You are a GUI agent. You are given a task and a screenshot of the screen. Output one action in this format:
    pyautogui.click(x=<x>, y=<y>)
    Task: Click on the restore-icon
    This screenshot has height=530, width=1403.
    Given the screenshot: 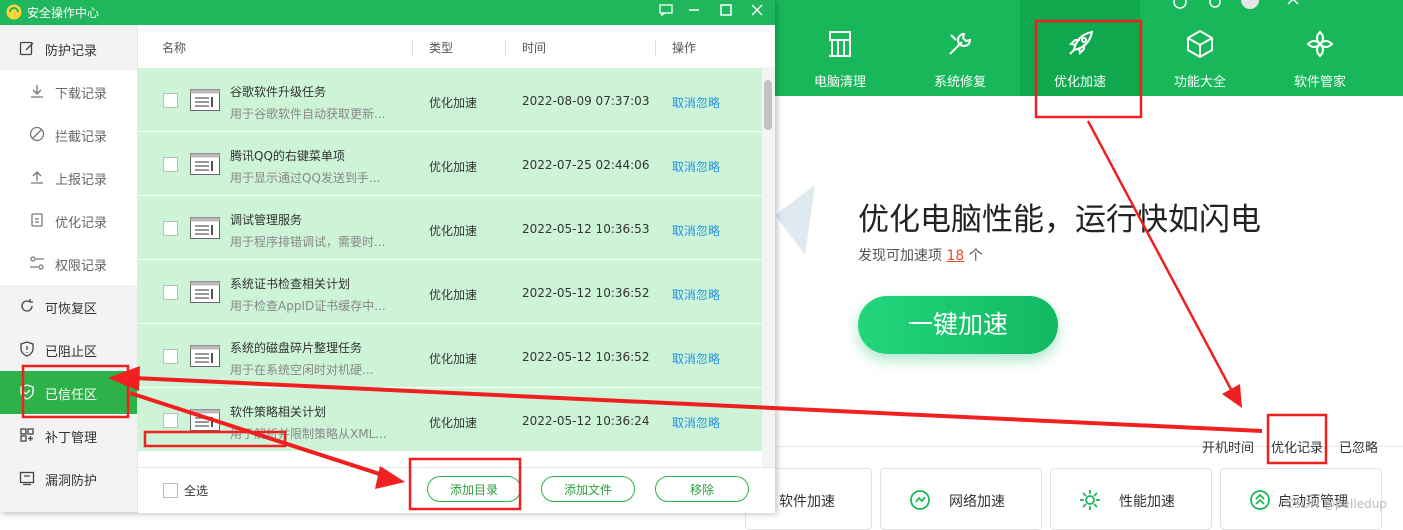 What is the action you would take?
    pyautogui.click(x=27, y=305)
    